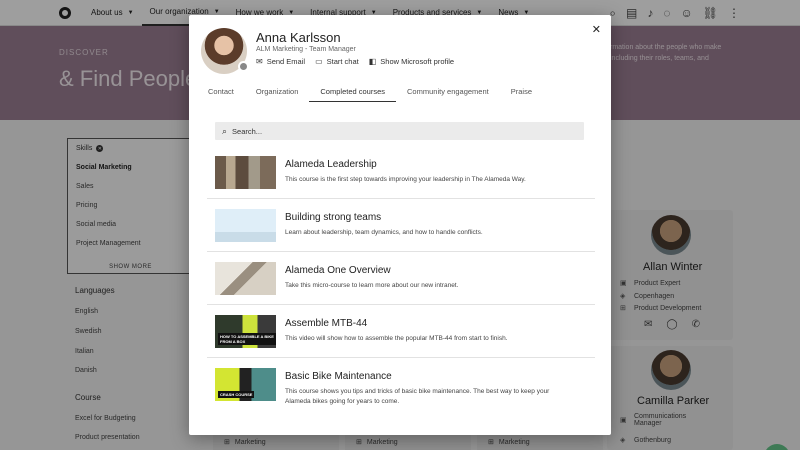  What do you see at coordinates (338, 376) in the screenshot?
I see `course-title: Basic Bike Maintenance` at bounding box center [338, 376].